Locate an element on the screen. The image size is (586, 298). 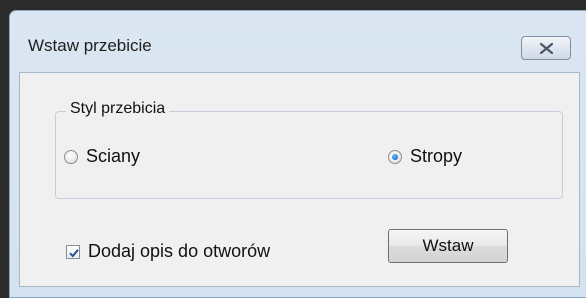
insert-button: Wstaw is located at coordinates (448, 246).